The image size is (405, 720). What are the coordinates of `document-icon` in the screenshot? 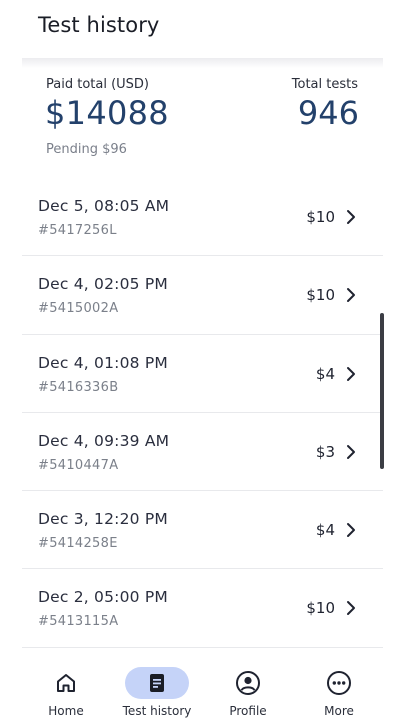 It's located at (157, 683).